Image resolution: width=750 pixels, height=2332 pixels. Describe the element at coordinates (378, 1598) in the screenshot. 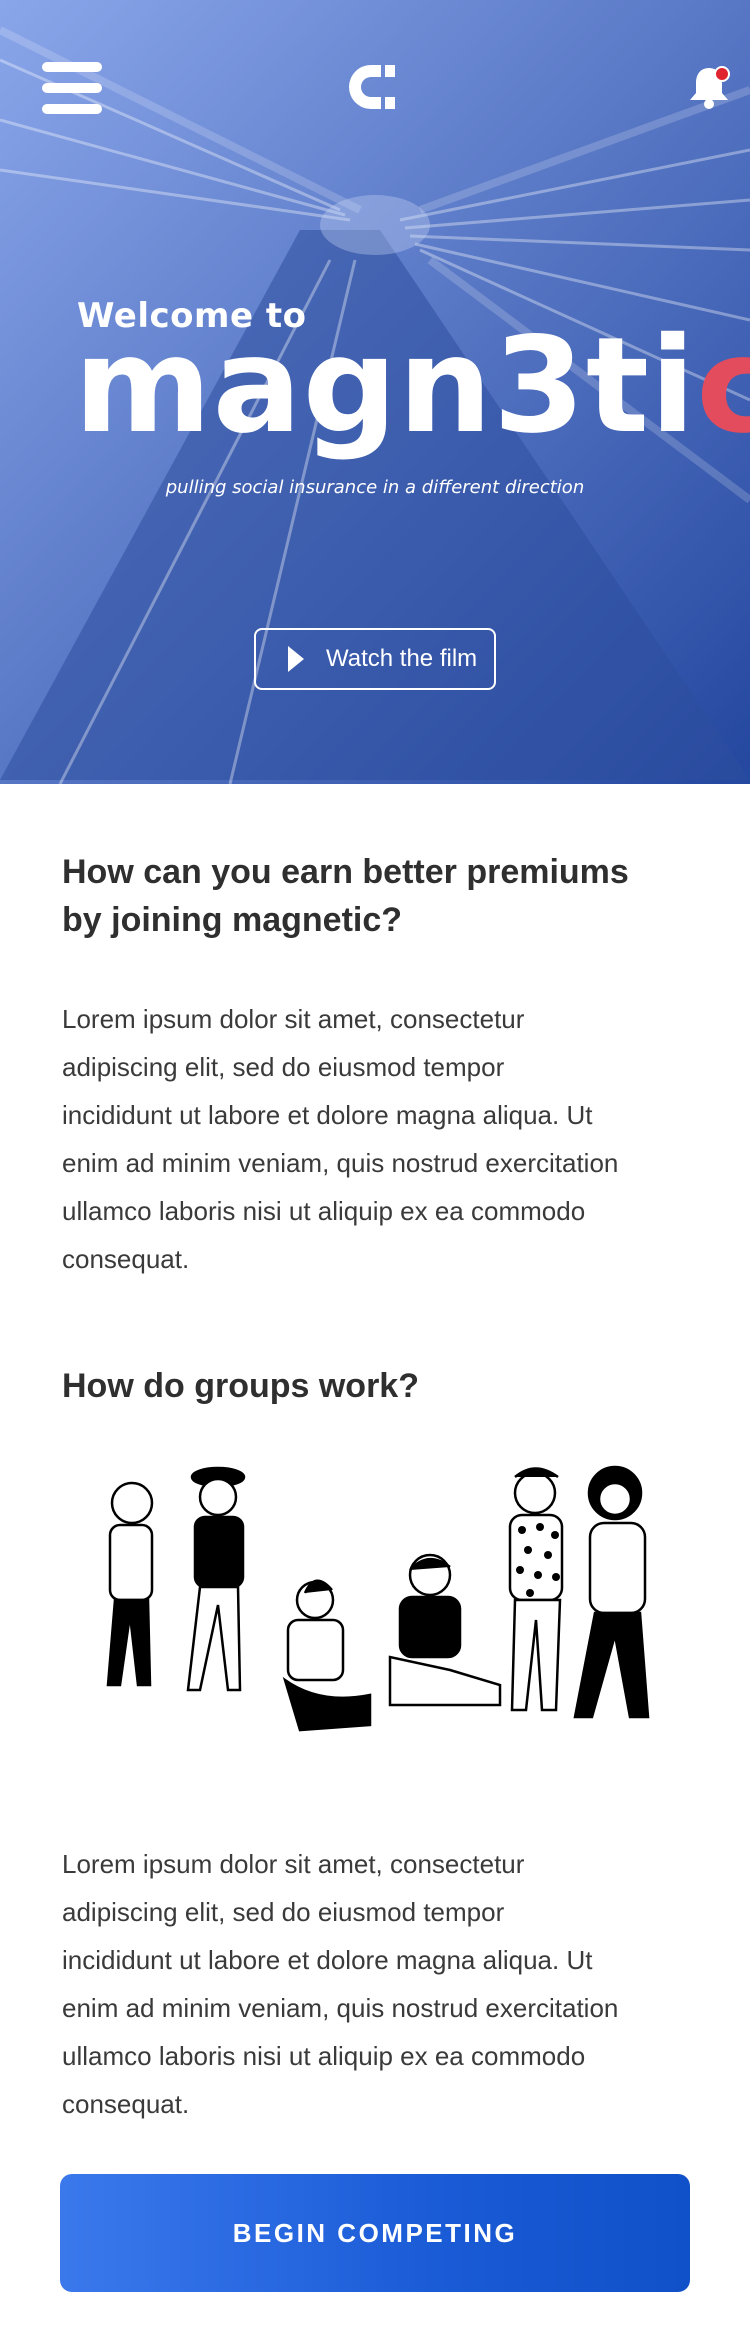

I see `group-of-people-illustration` at that location.